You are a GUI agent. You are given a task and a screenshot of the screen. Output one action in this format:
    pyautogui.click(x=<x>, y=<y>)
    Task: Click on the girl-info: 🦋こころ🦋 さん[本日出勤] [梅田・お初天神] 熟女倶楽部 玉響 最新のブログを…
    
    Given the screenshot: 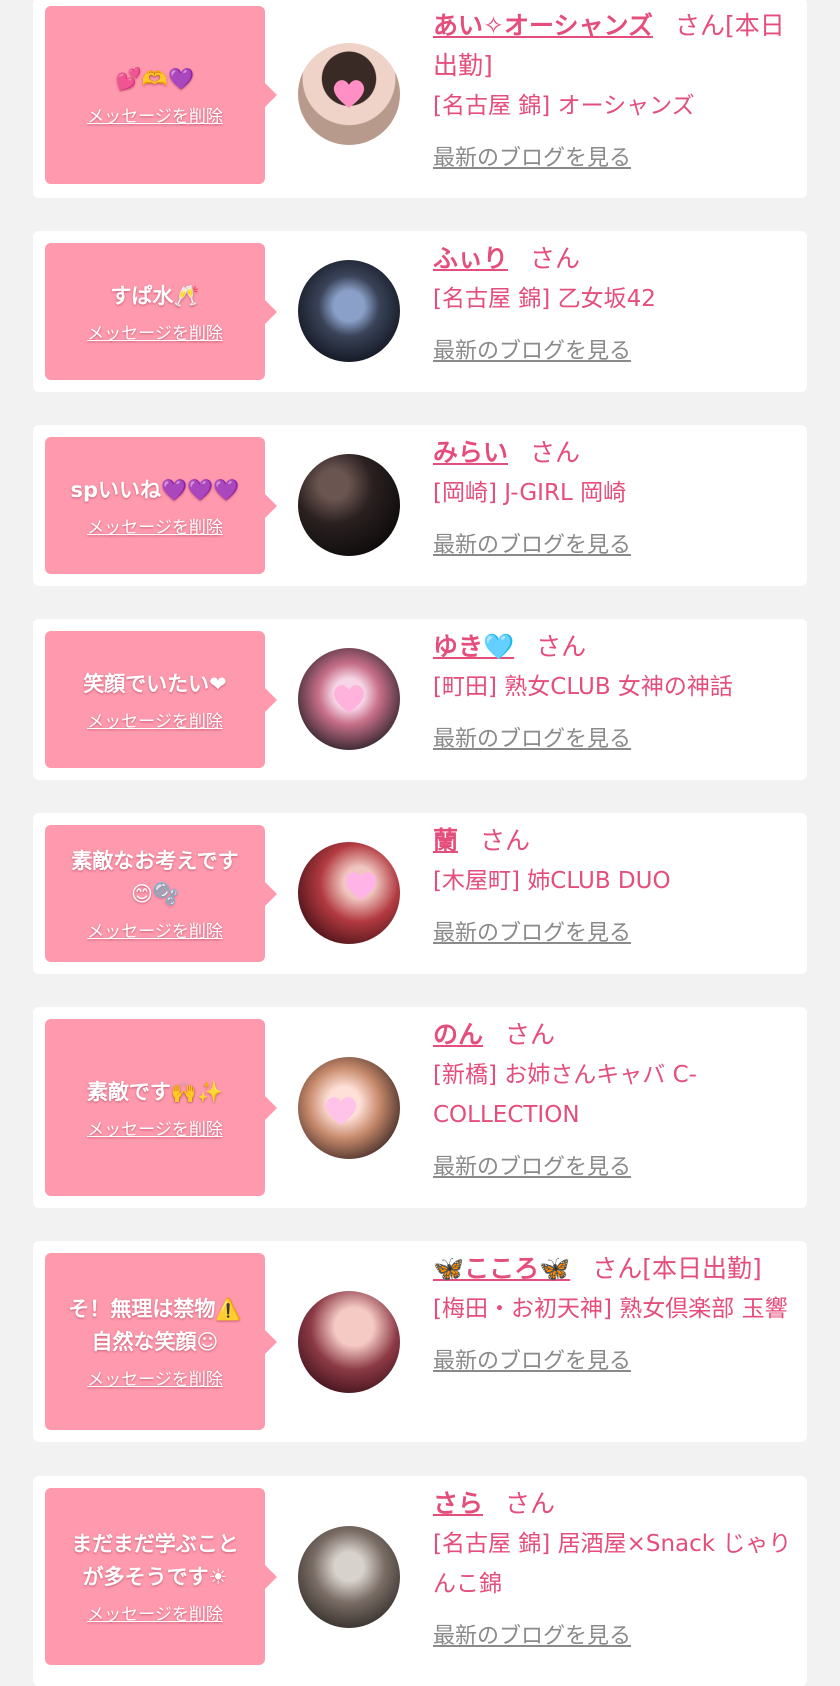 What is the action you would take?
    pyautogui.click(x=619, y=1312)
    